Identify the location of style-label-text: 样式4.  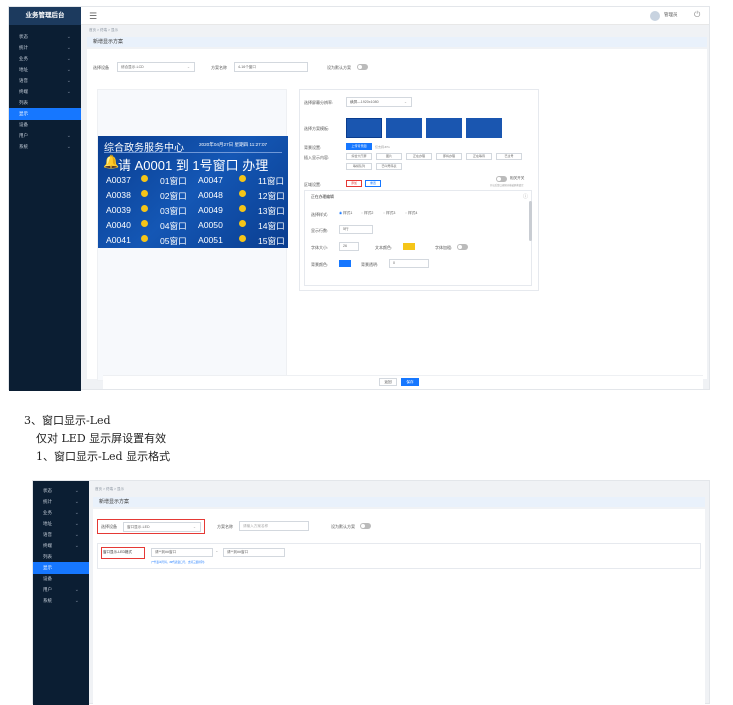
(413, 213).